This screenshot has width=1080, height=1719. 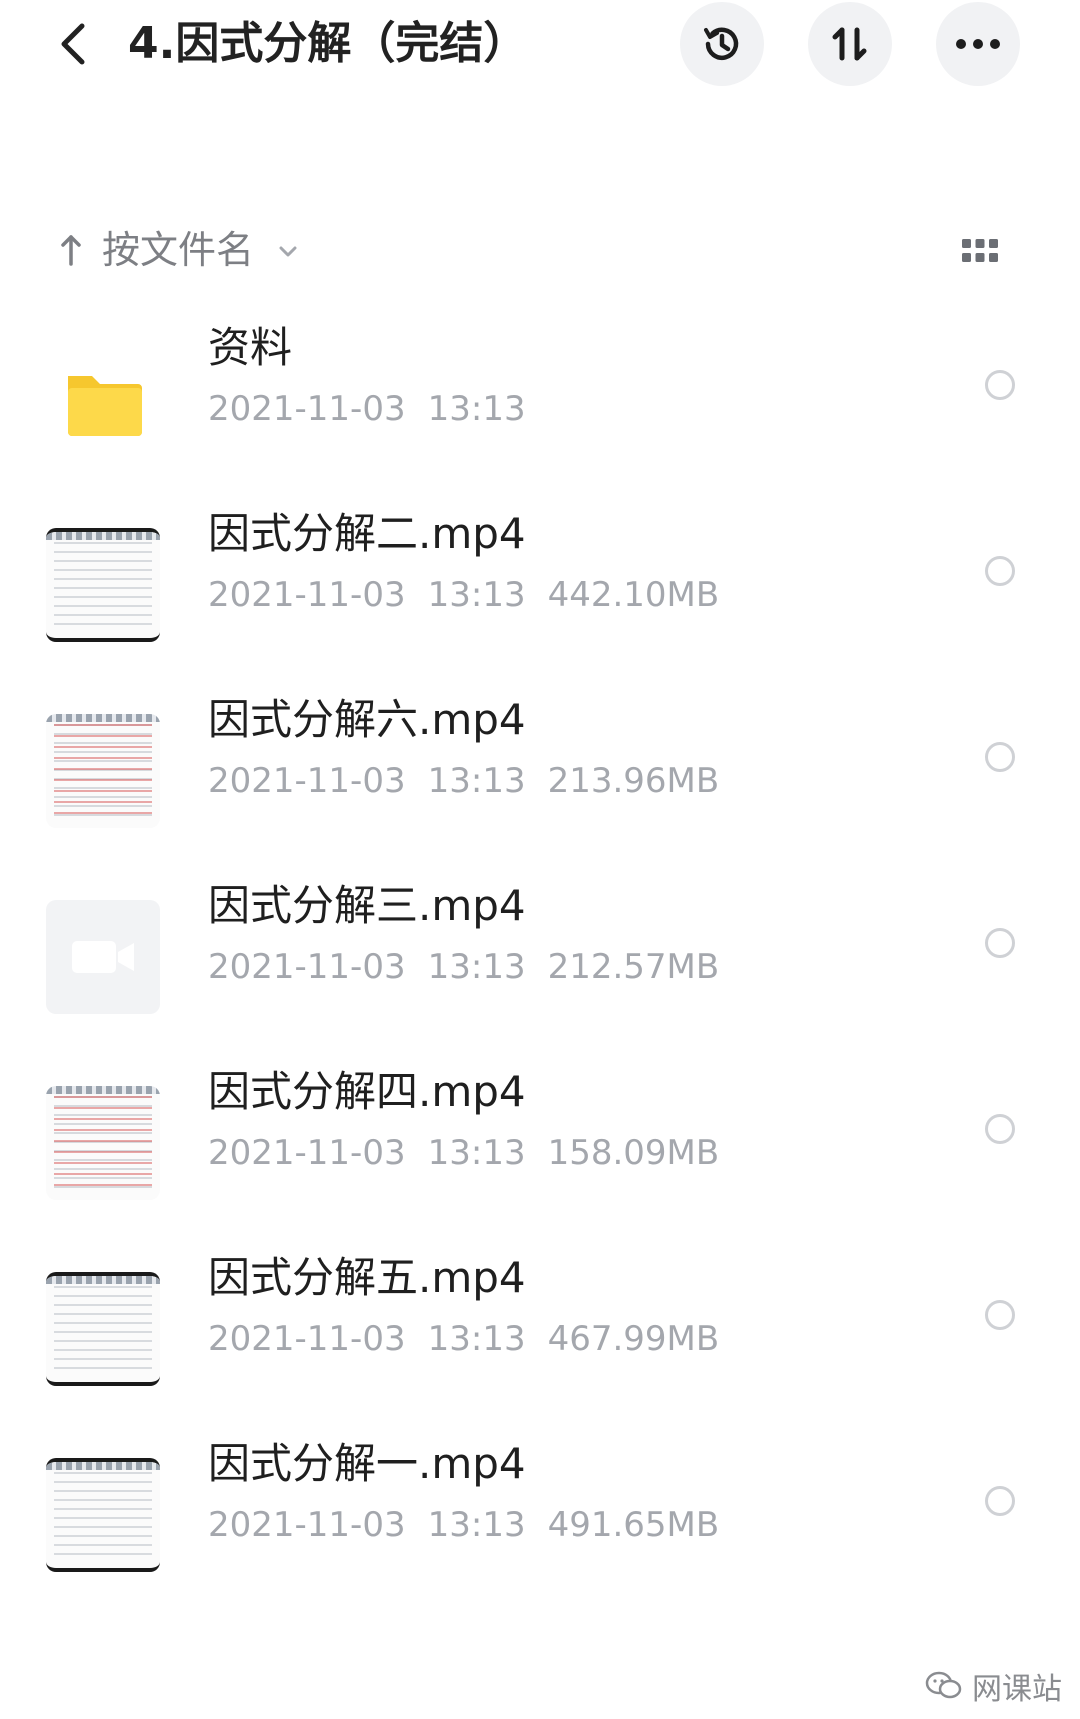 I want to click on watermark: 网课站, so click(x=993, y=1686).